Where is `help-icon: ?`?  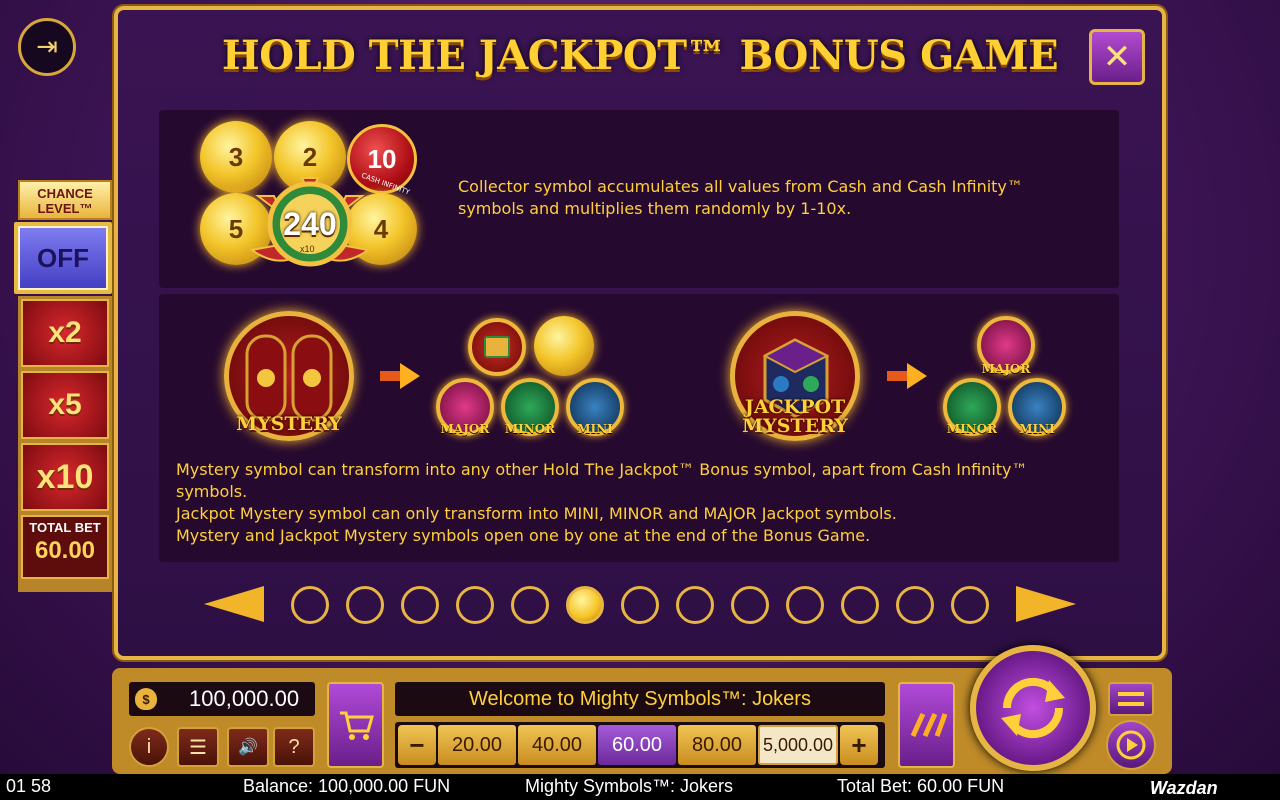 help-icon: ? is located at coordinates (294, 746).